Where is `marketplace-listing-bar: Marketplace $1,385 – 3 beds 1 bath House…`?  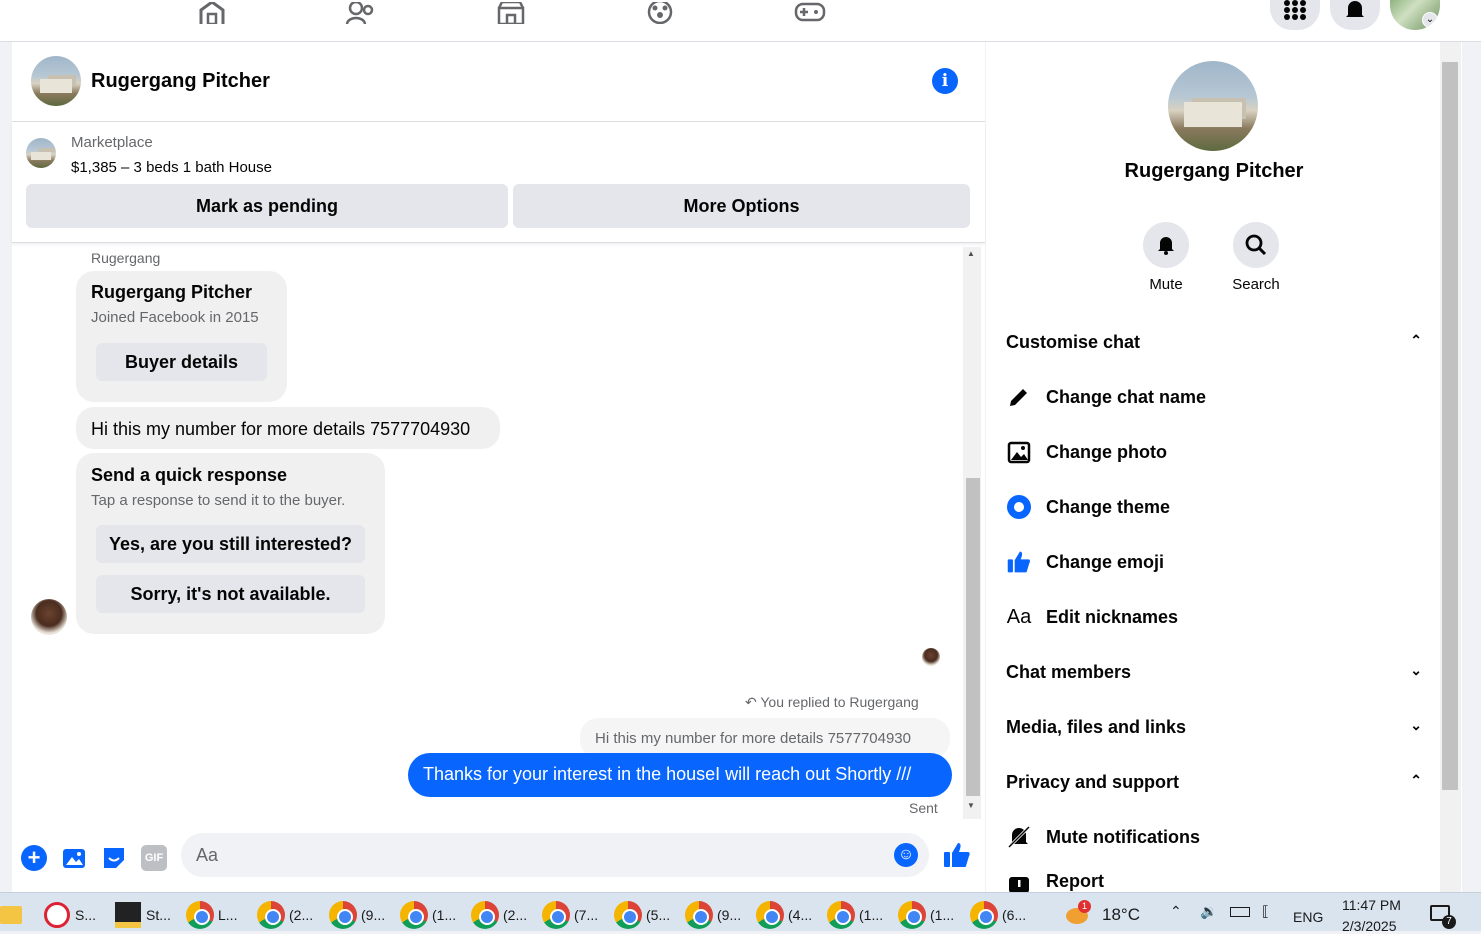
marketplace-listing-bar: Marketplace $1,385 – 3 beds 1 bath House… is located at coordinates (498, 182).